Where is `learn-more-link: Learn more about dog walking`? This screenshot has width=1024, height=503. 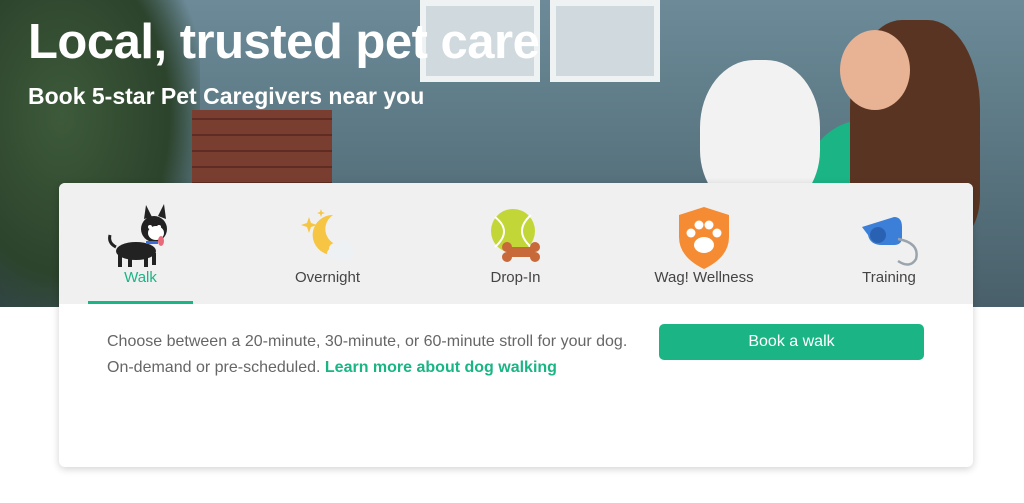
learn-more-link: Learn more about dog walking is located at coordinates (441, 367).